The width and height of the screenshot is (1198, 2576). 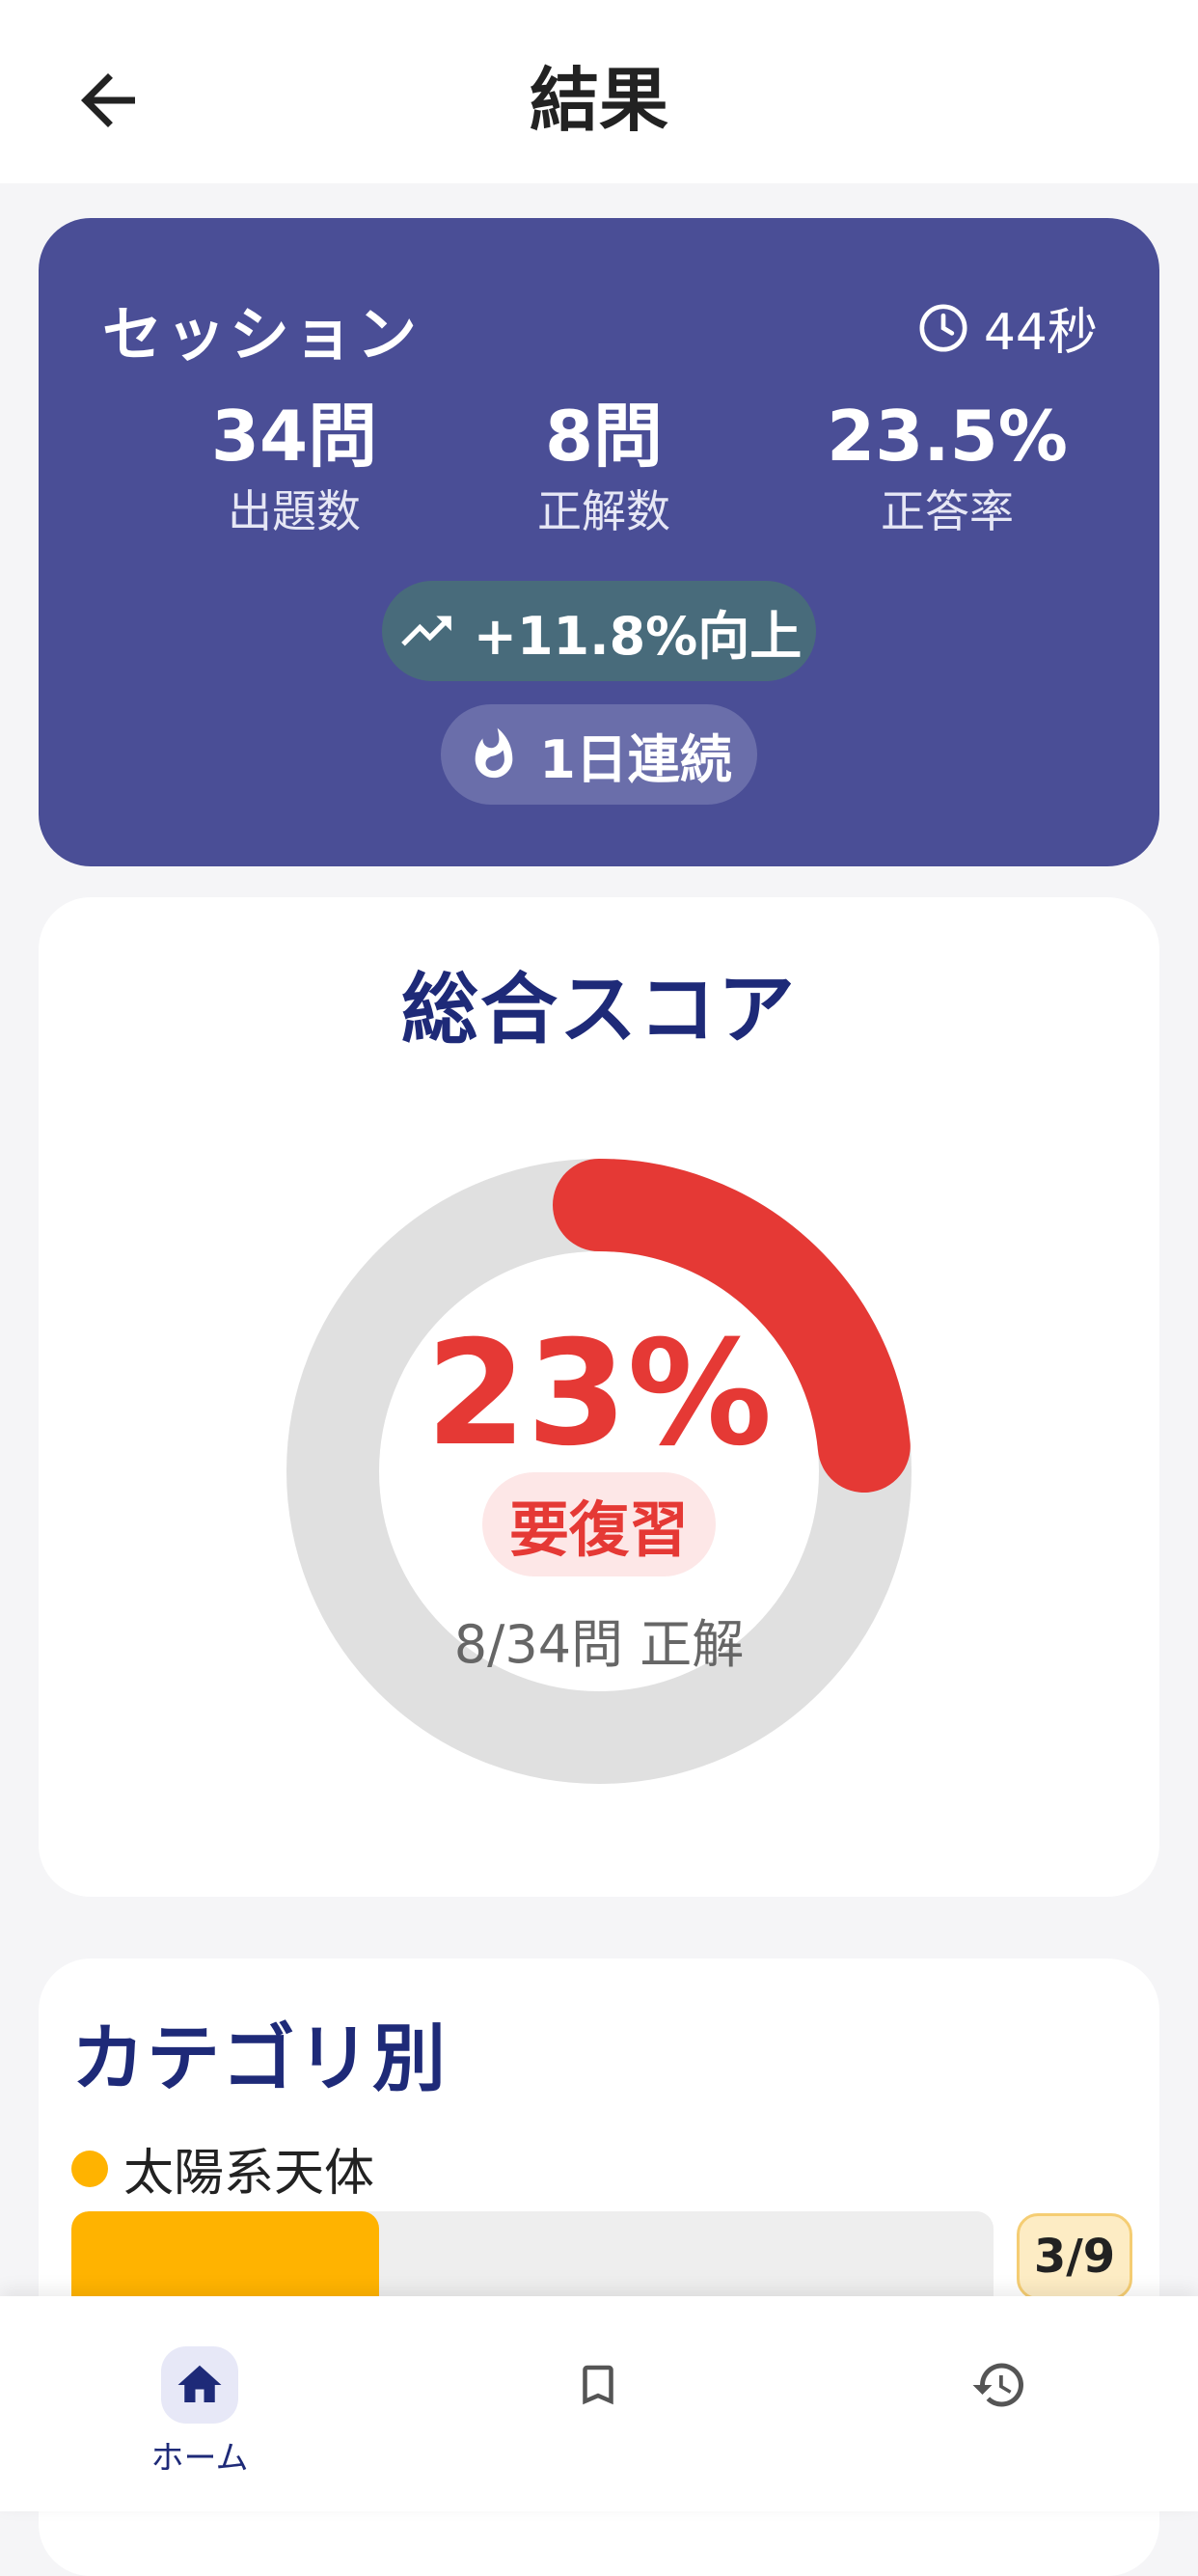 I want to click on nav-history, so click(x=999, y=2385).